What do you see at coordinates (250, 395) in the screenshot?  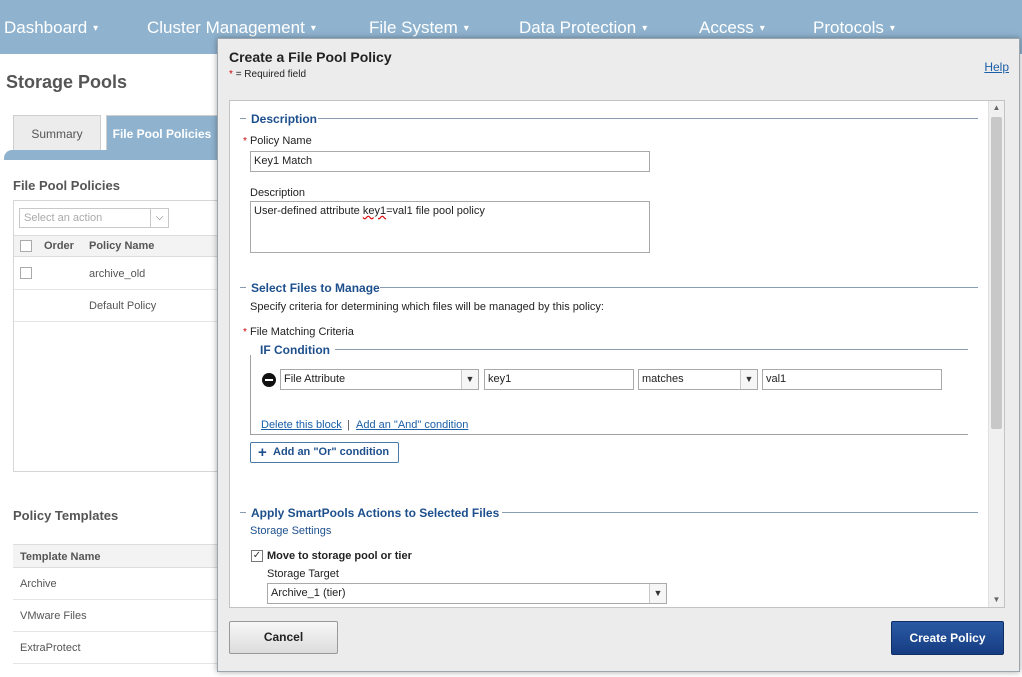 I see `block-border` at bounding box center [250, 395].